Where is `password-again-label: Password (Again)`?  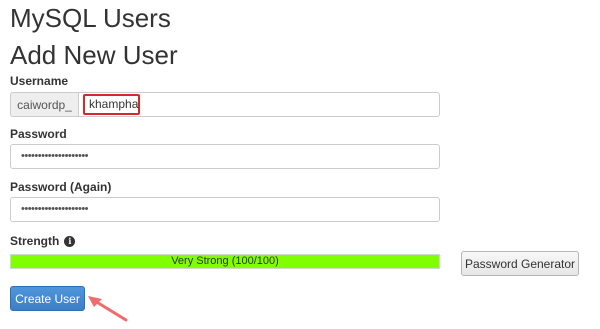
password-again-label: Password (Again) is located at coordinates (61, 187).